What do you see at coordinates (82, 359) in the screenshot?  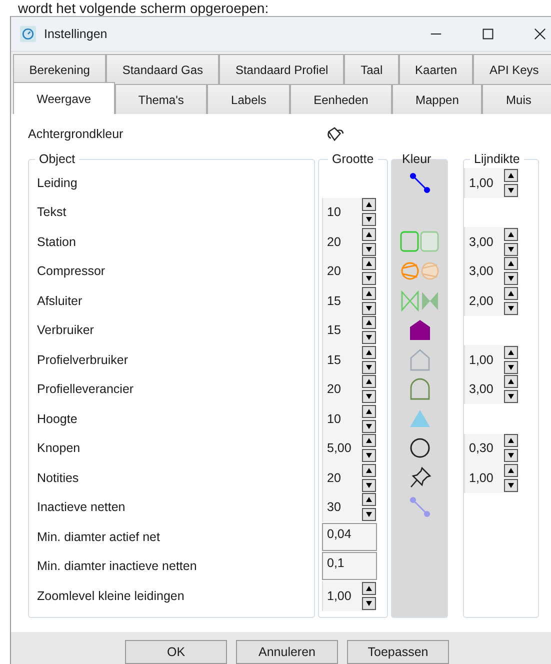 I see `object-label: Profielverbruiker` at bounding box center [82, 359].